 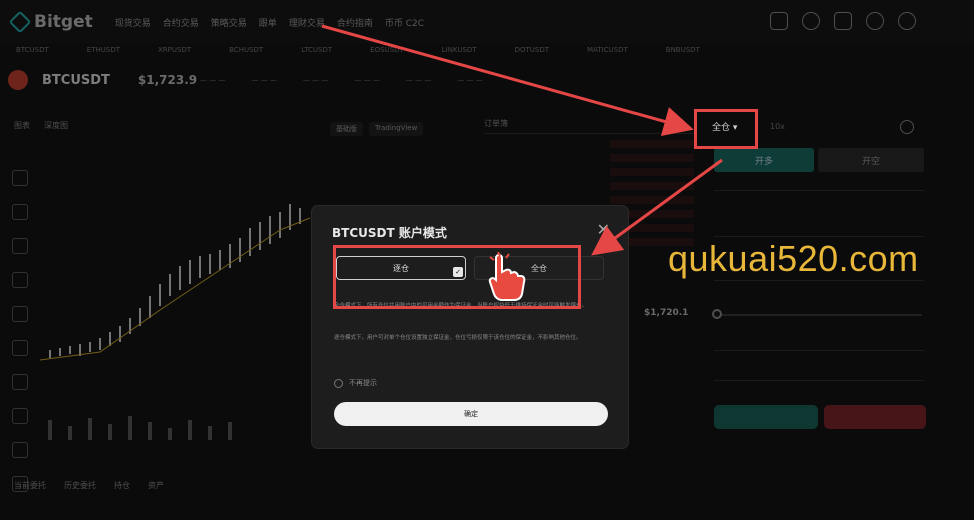 I want to click on pointer-hand-icon, so click(x=507, y=276).